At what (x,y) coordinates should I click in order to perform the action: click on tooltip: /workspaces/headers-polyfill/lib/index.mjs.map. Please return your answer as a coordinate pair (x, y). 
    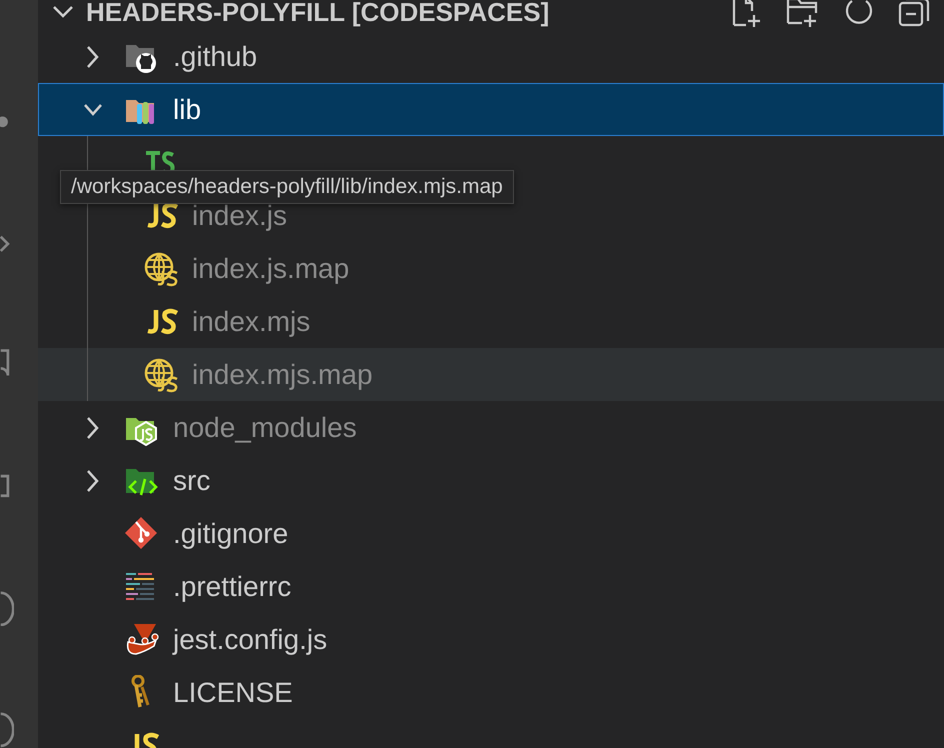
    Looking at the image, I should click on (287, 187).